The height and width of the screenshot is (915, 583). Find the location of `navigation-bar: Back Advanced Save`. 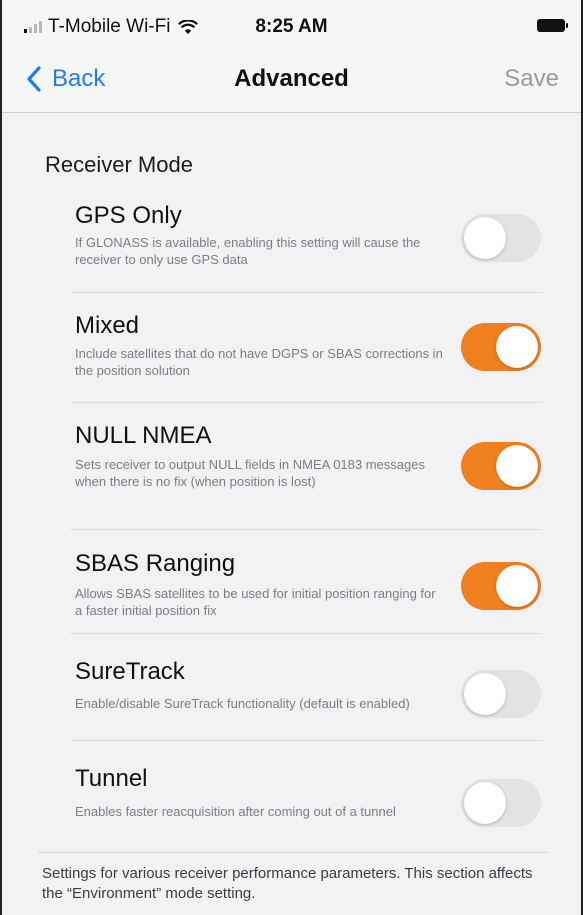

navigation-bar: Back Advanced Save is located at coordinates (291, 79).